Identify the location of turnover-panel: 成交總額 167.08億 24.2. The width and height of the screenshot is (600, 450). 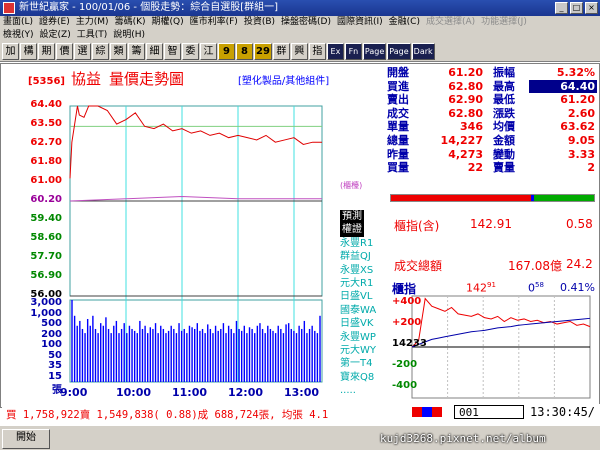
(492, 265).